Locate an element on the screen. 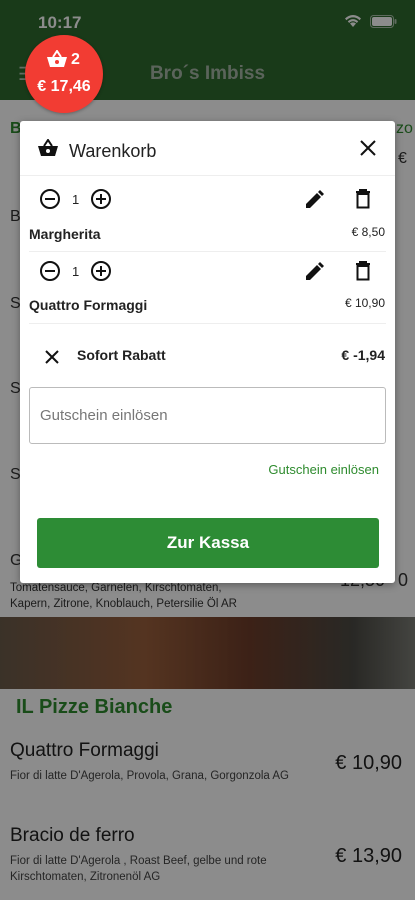  discount-label: Sofort Rabatt is located at coordinates (121, 355).